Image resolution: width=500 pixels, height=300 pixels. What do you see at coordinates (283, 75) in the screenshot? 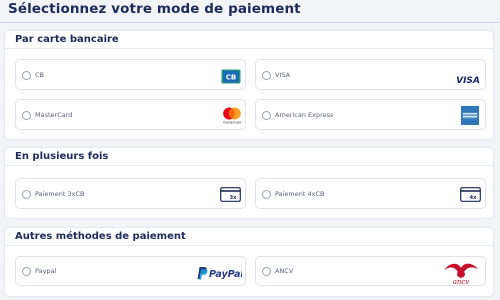
I see `option-label-visa: VISA` at bounding box center [283, 75].